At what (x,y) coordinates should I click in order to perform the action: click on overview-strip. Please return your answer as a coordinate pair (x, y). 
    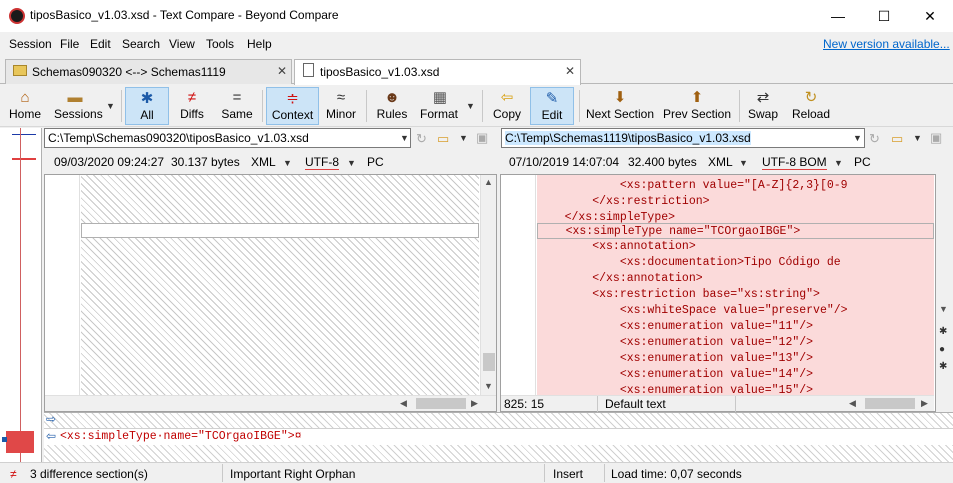
    Looking at the image, I should click on (21, 295).